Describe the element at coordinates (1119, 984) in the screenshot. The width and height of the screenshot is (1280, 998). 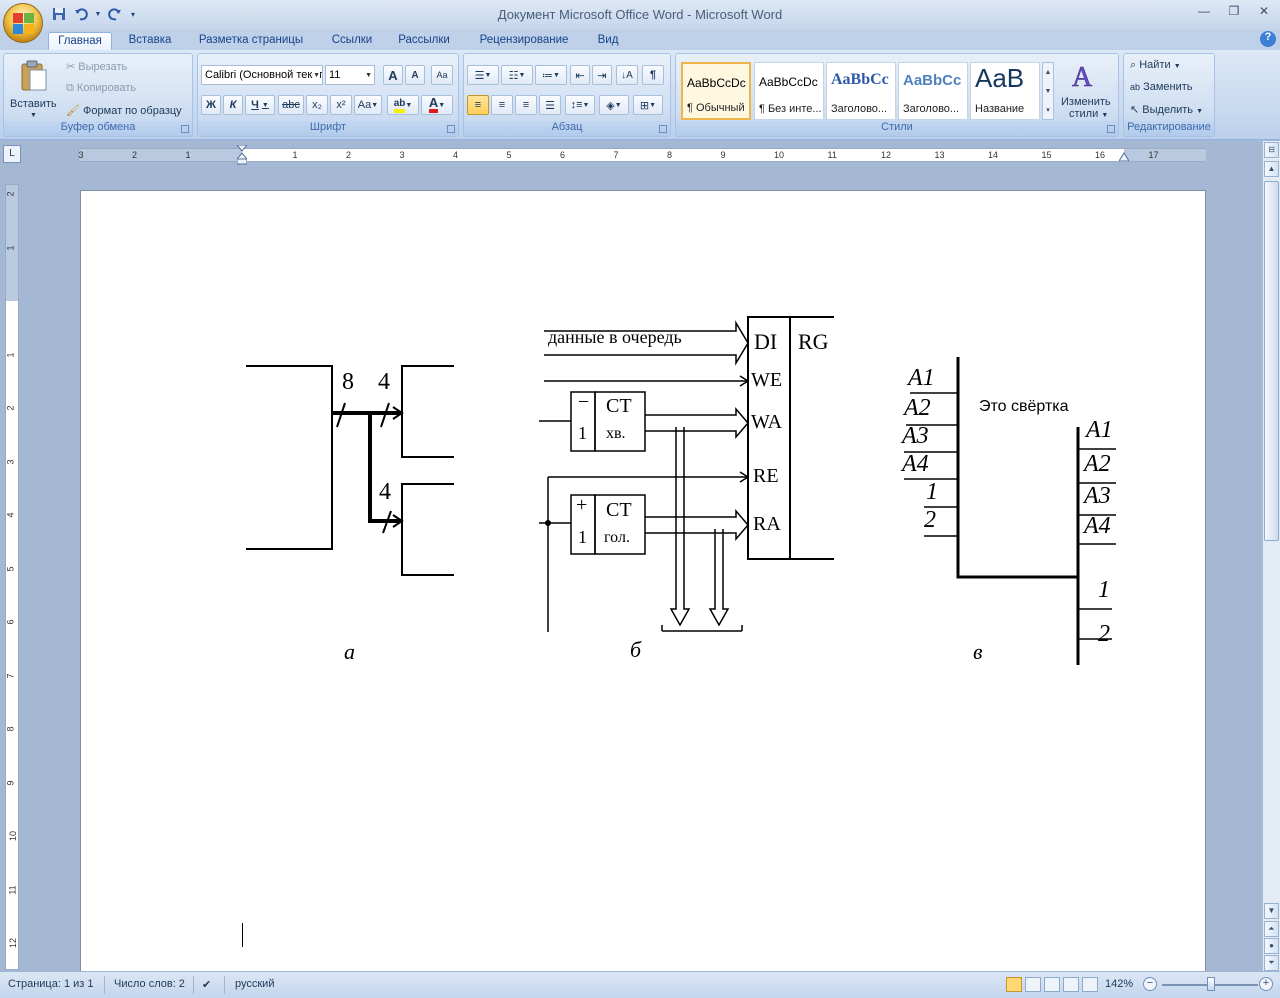
I see `zoom-level: 142%` at that location.